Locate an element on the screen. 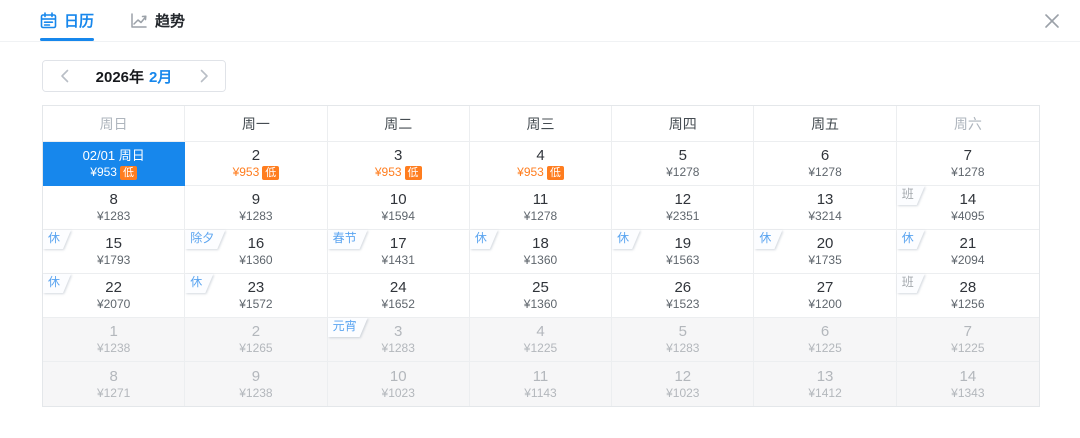 The height and width of the screenshot is (438, 1080). calendar-cell: 11 ¥1143 is located at coordinates (541, 384).